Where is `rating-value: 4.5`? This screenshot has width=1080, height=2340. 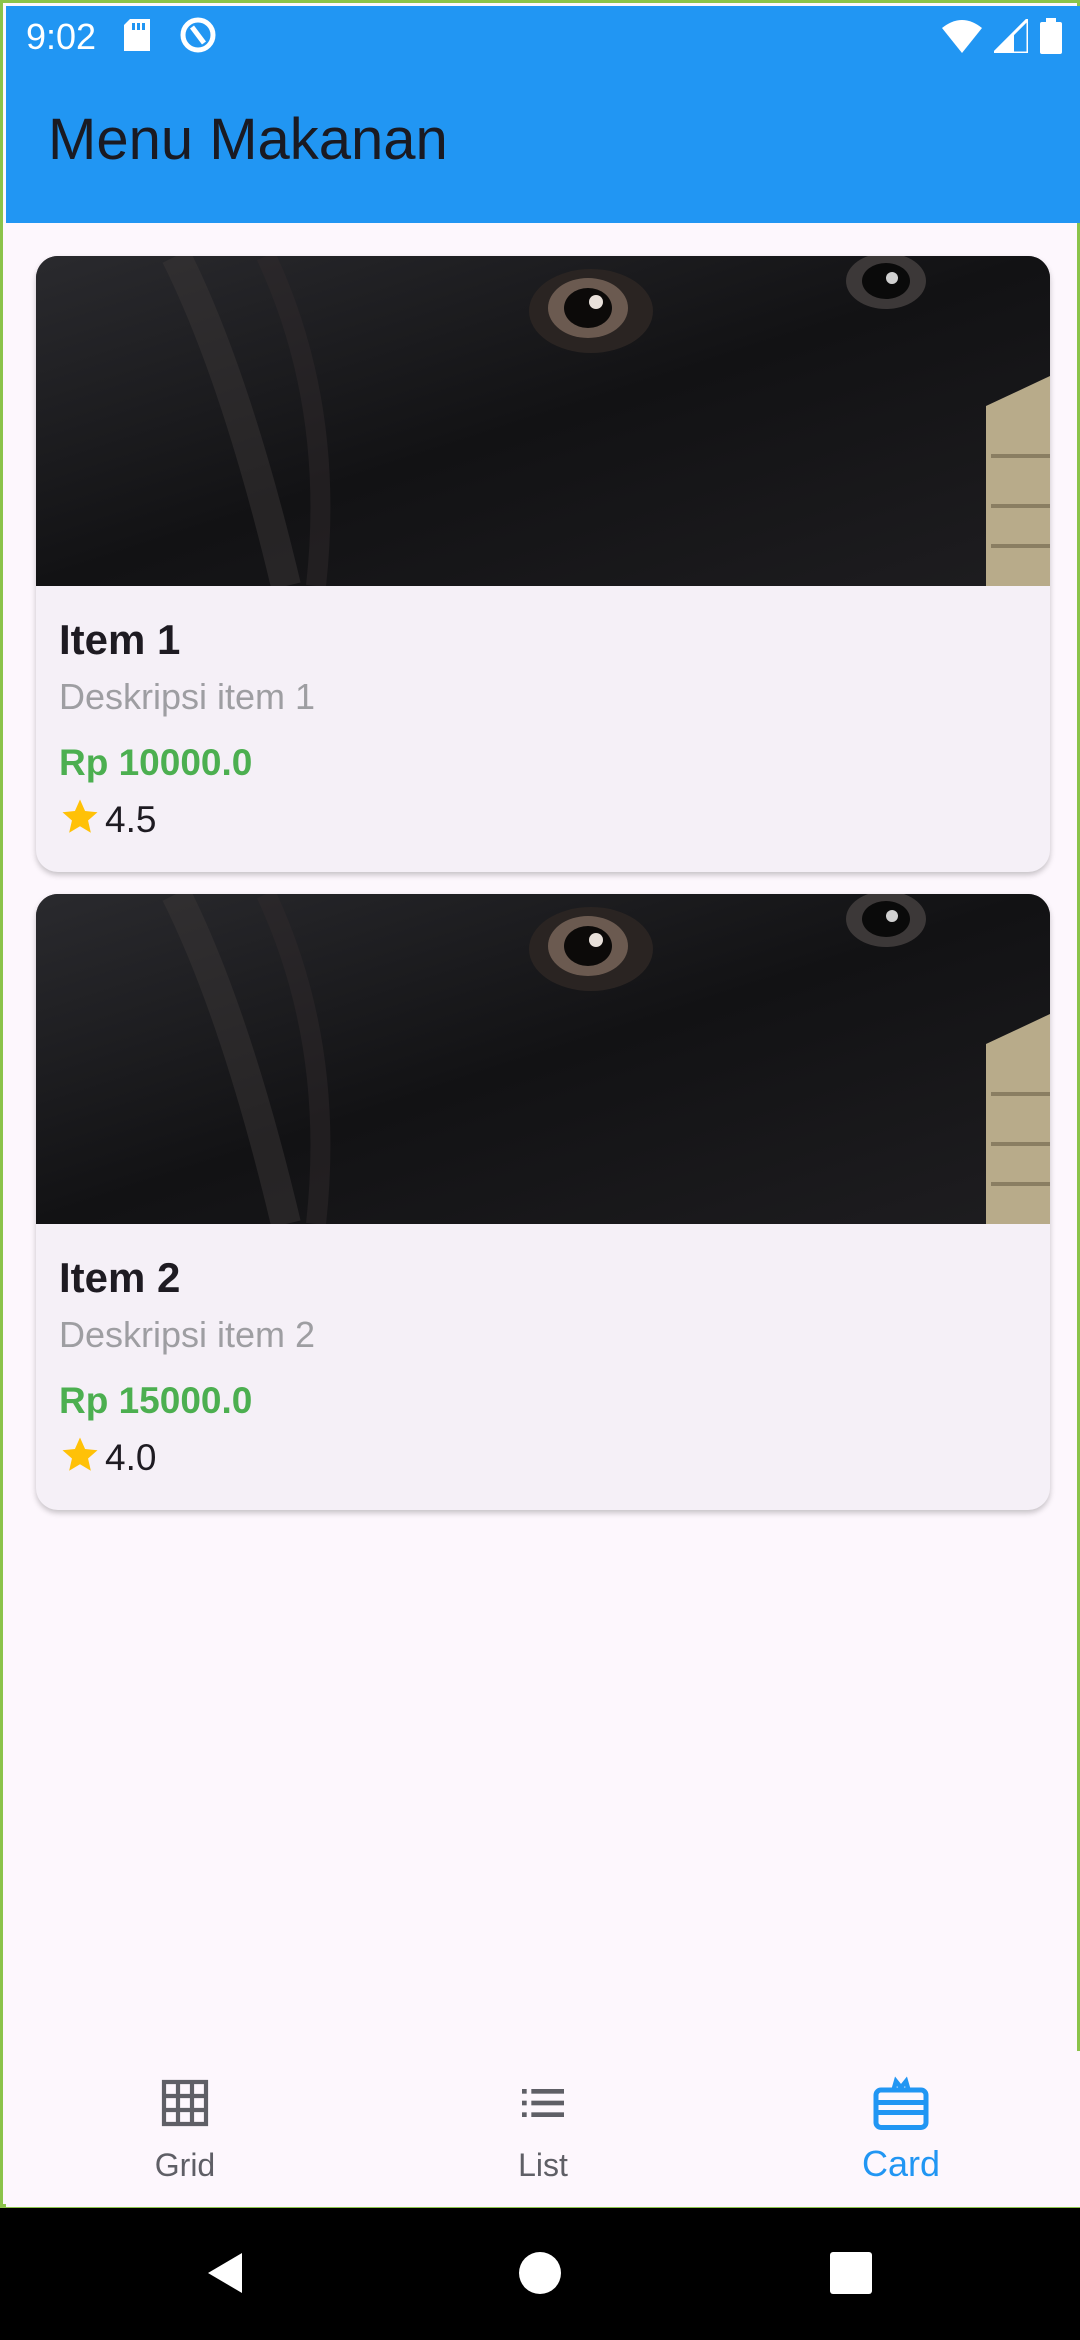
rating-value: 4.5 is located at coordinates (131, 819).